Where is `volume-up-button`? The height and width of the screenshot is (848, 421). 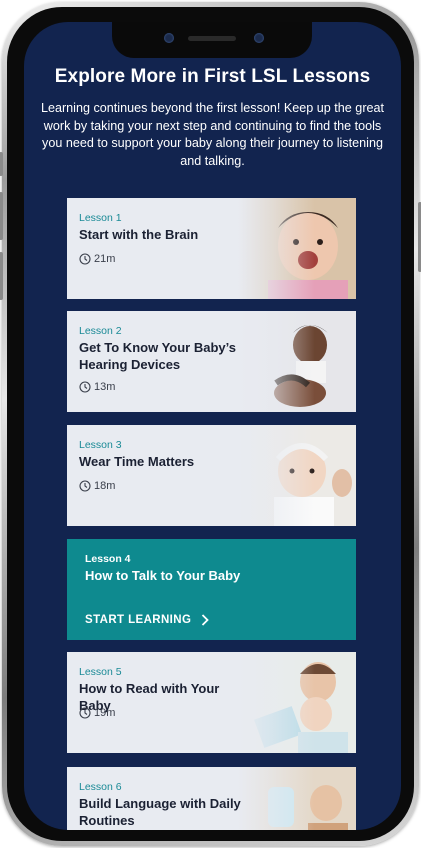 volume-up-button is located at coordinates (1, 216).